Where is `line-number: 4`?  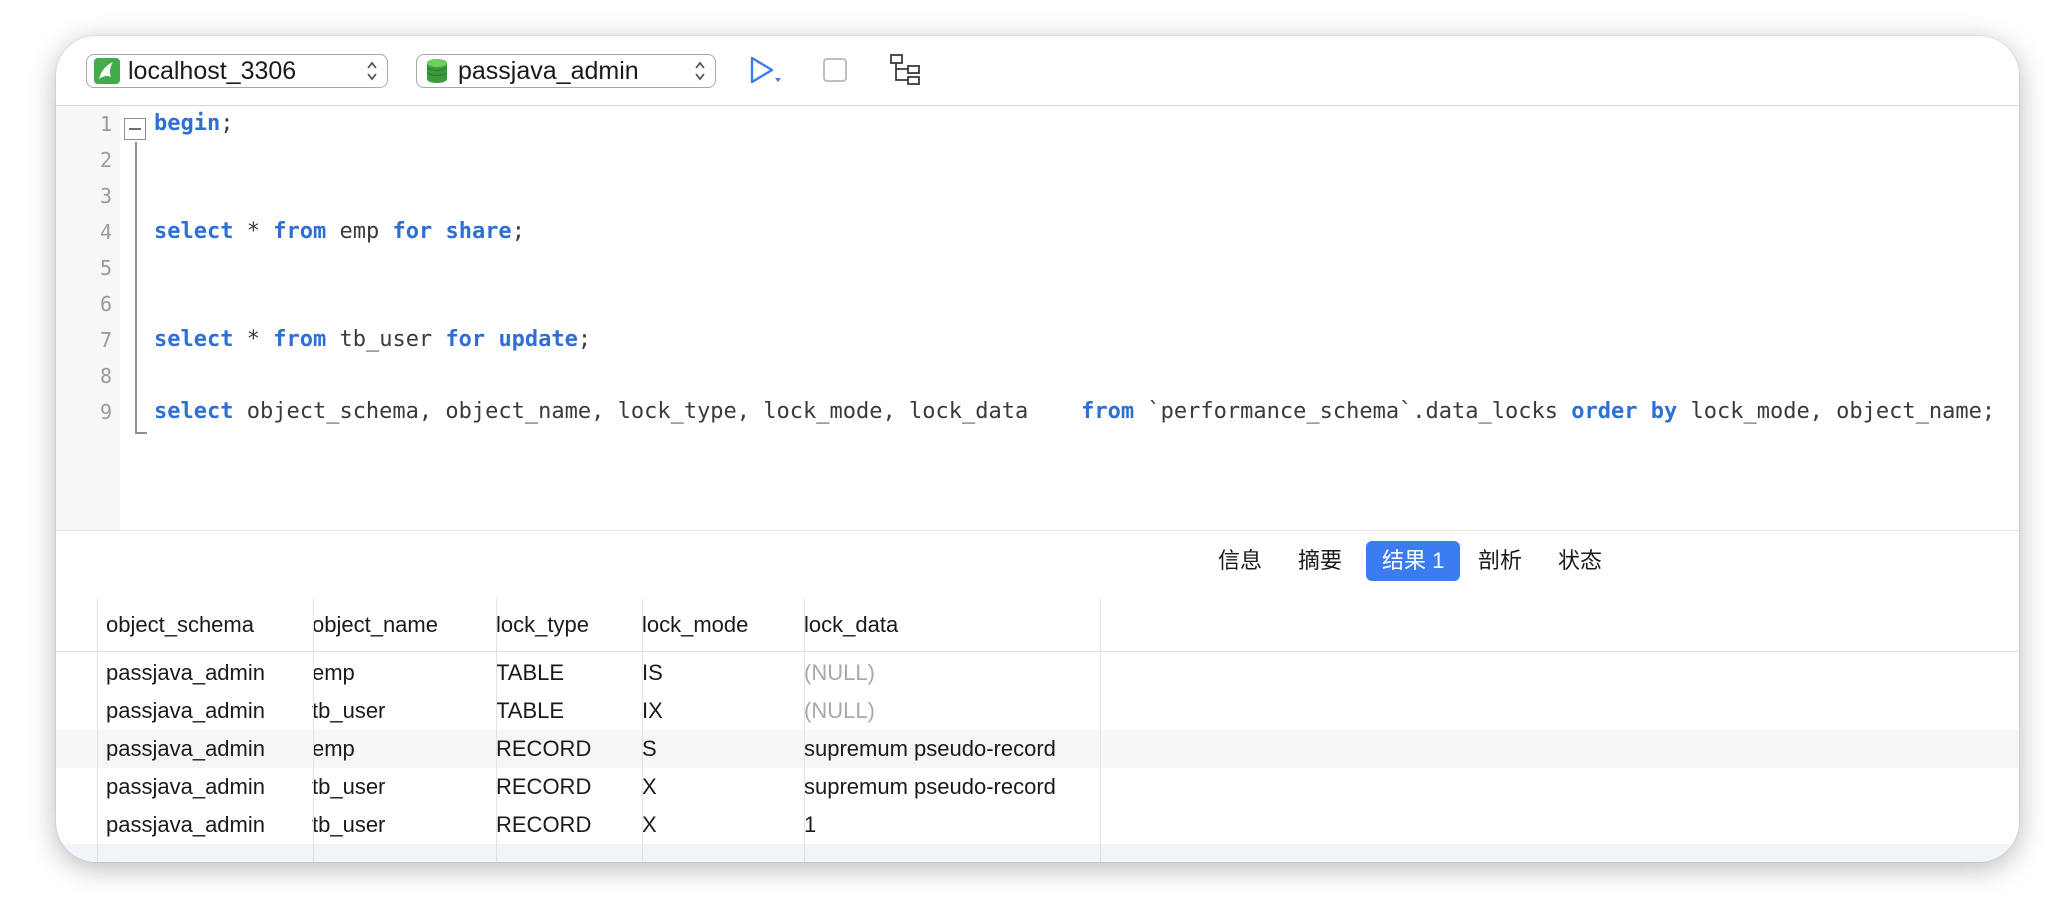
line-number: 4 is located at coordinates (105, 232).